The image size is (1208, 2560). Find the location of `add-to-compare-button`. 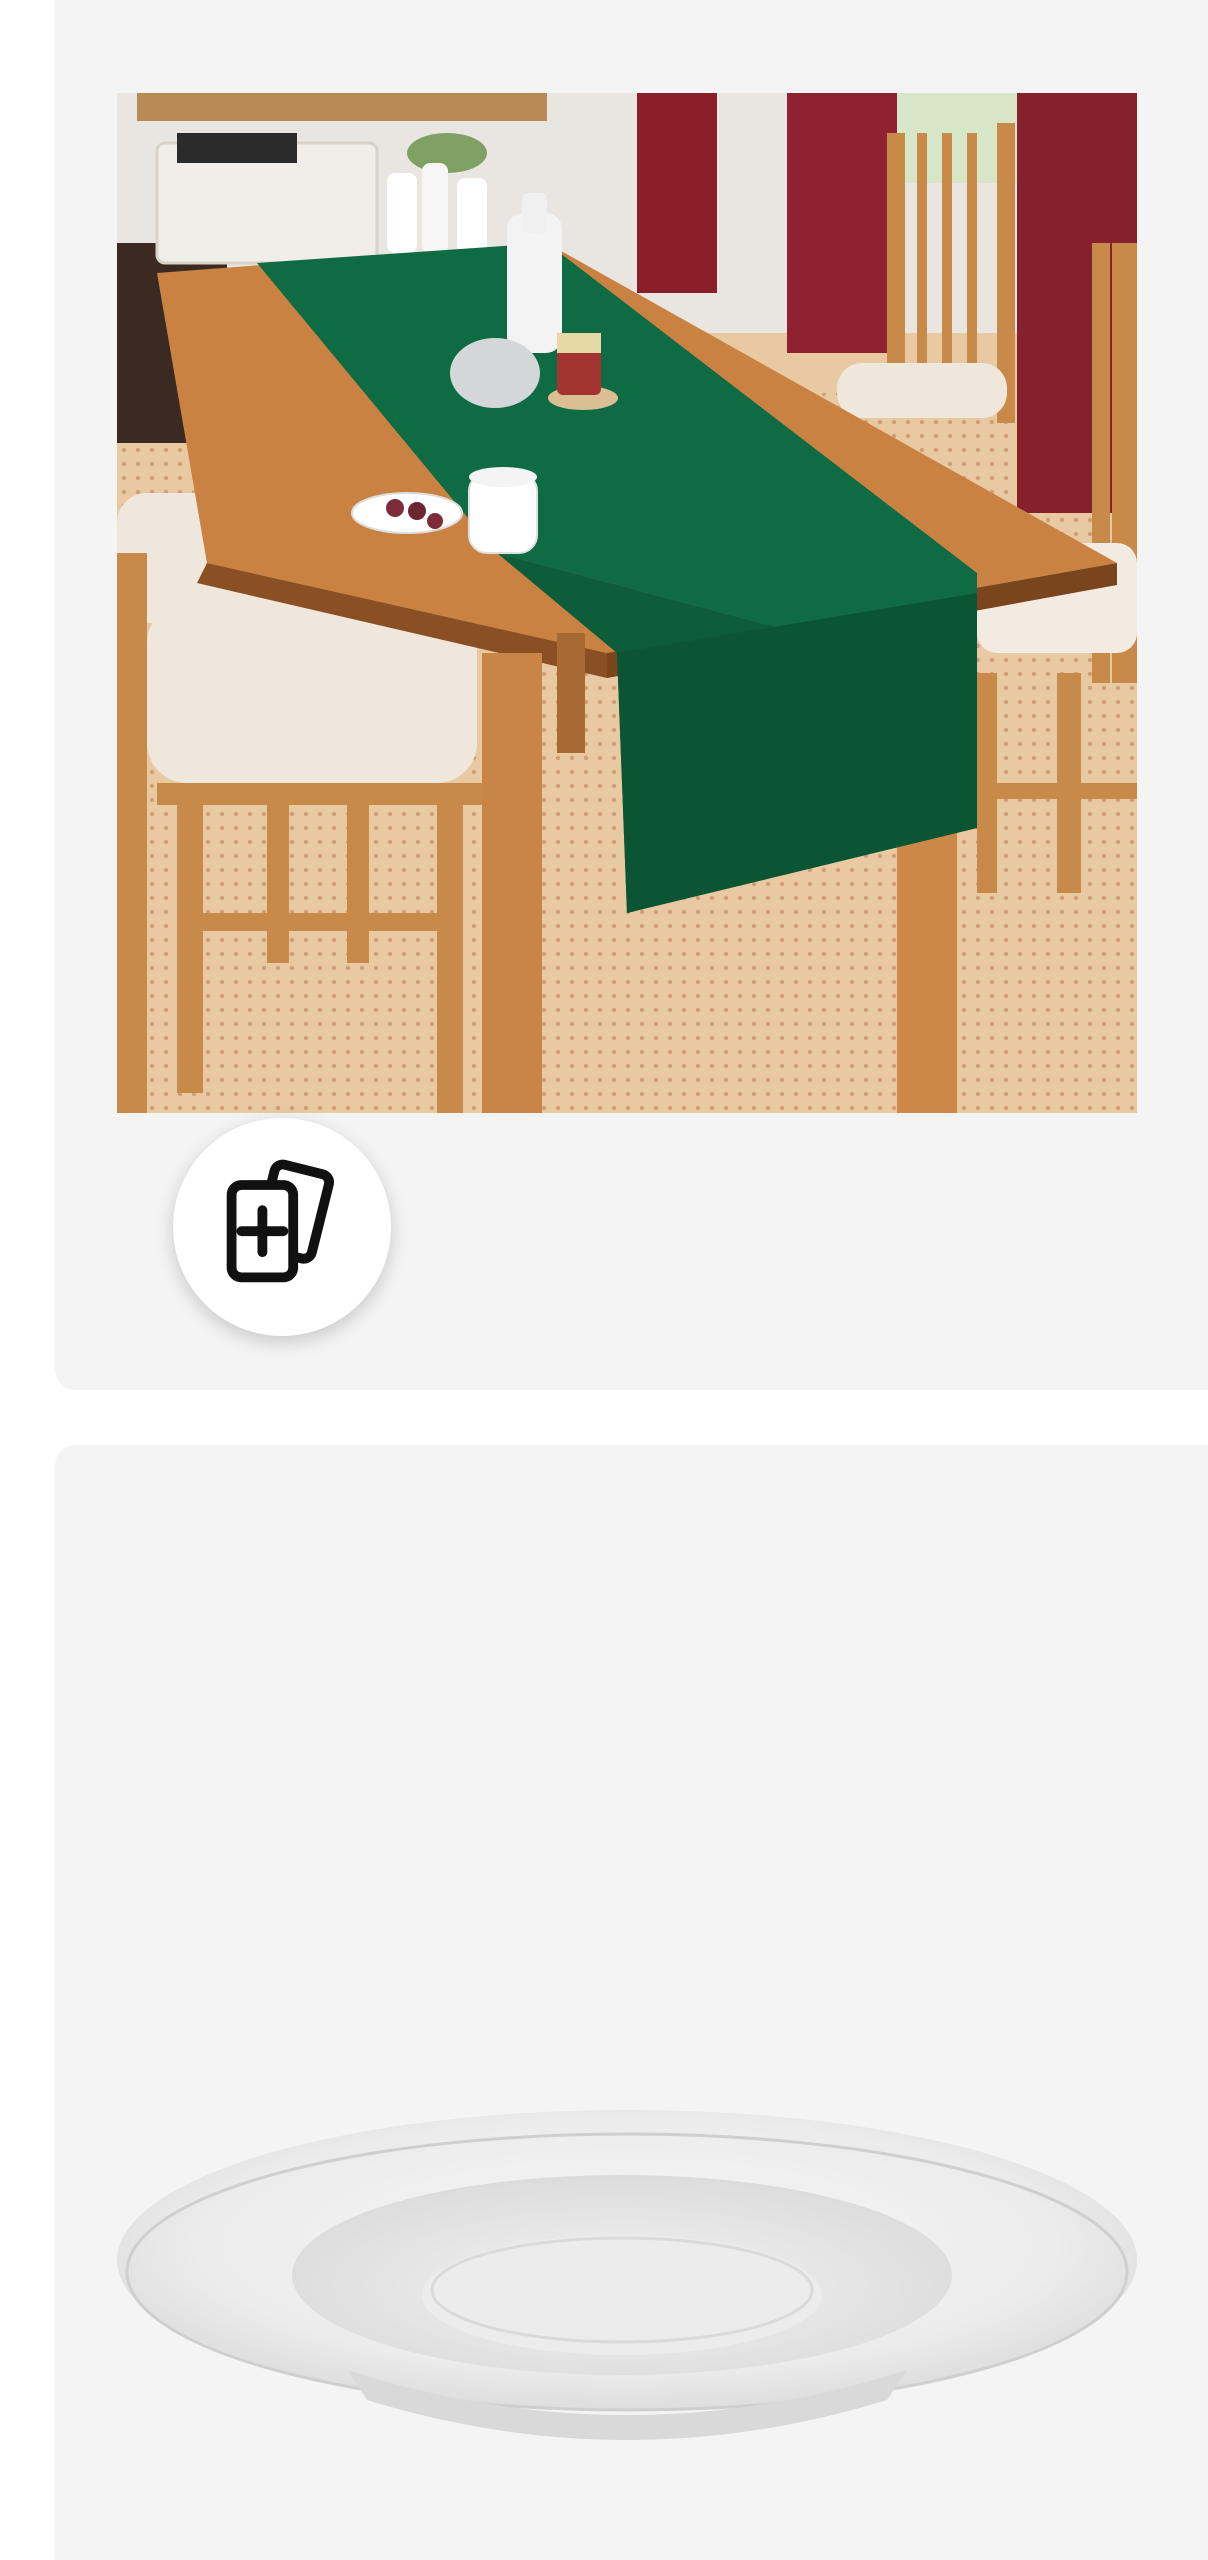

add-to-compare-button is located at coordinates (282, 1227).